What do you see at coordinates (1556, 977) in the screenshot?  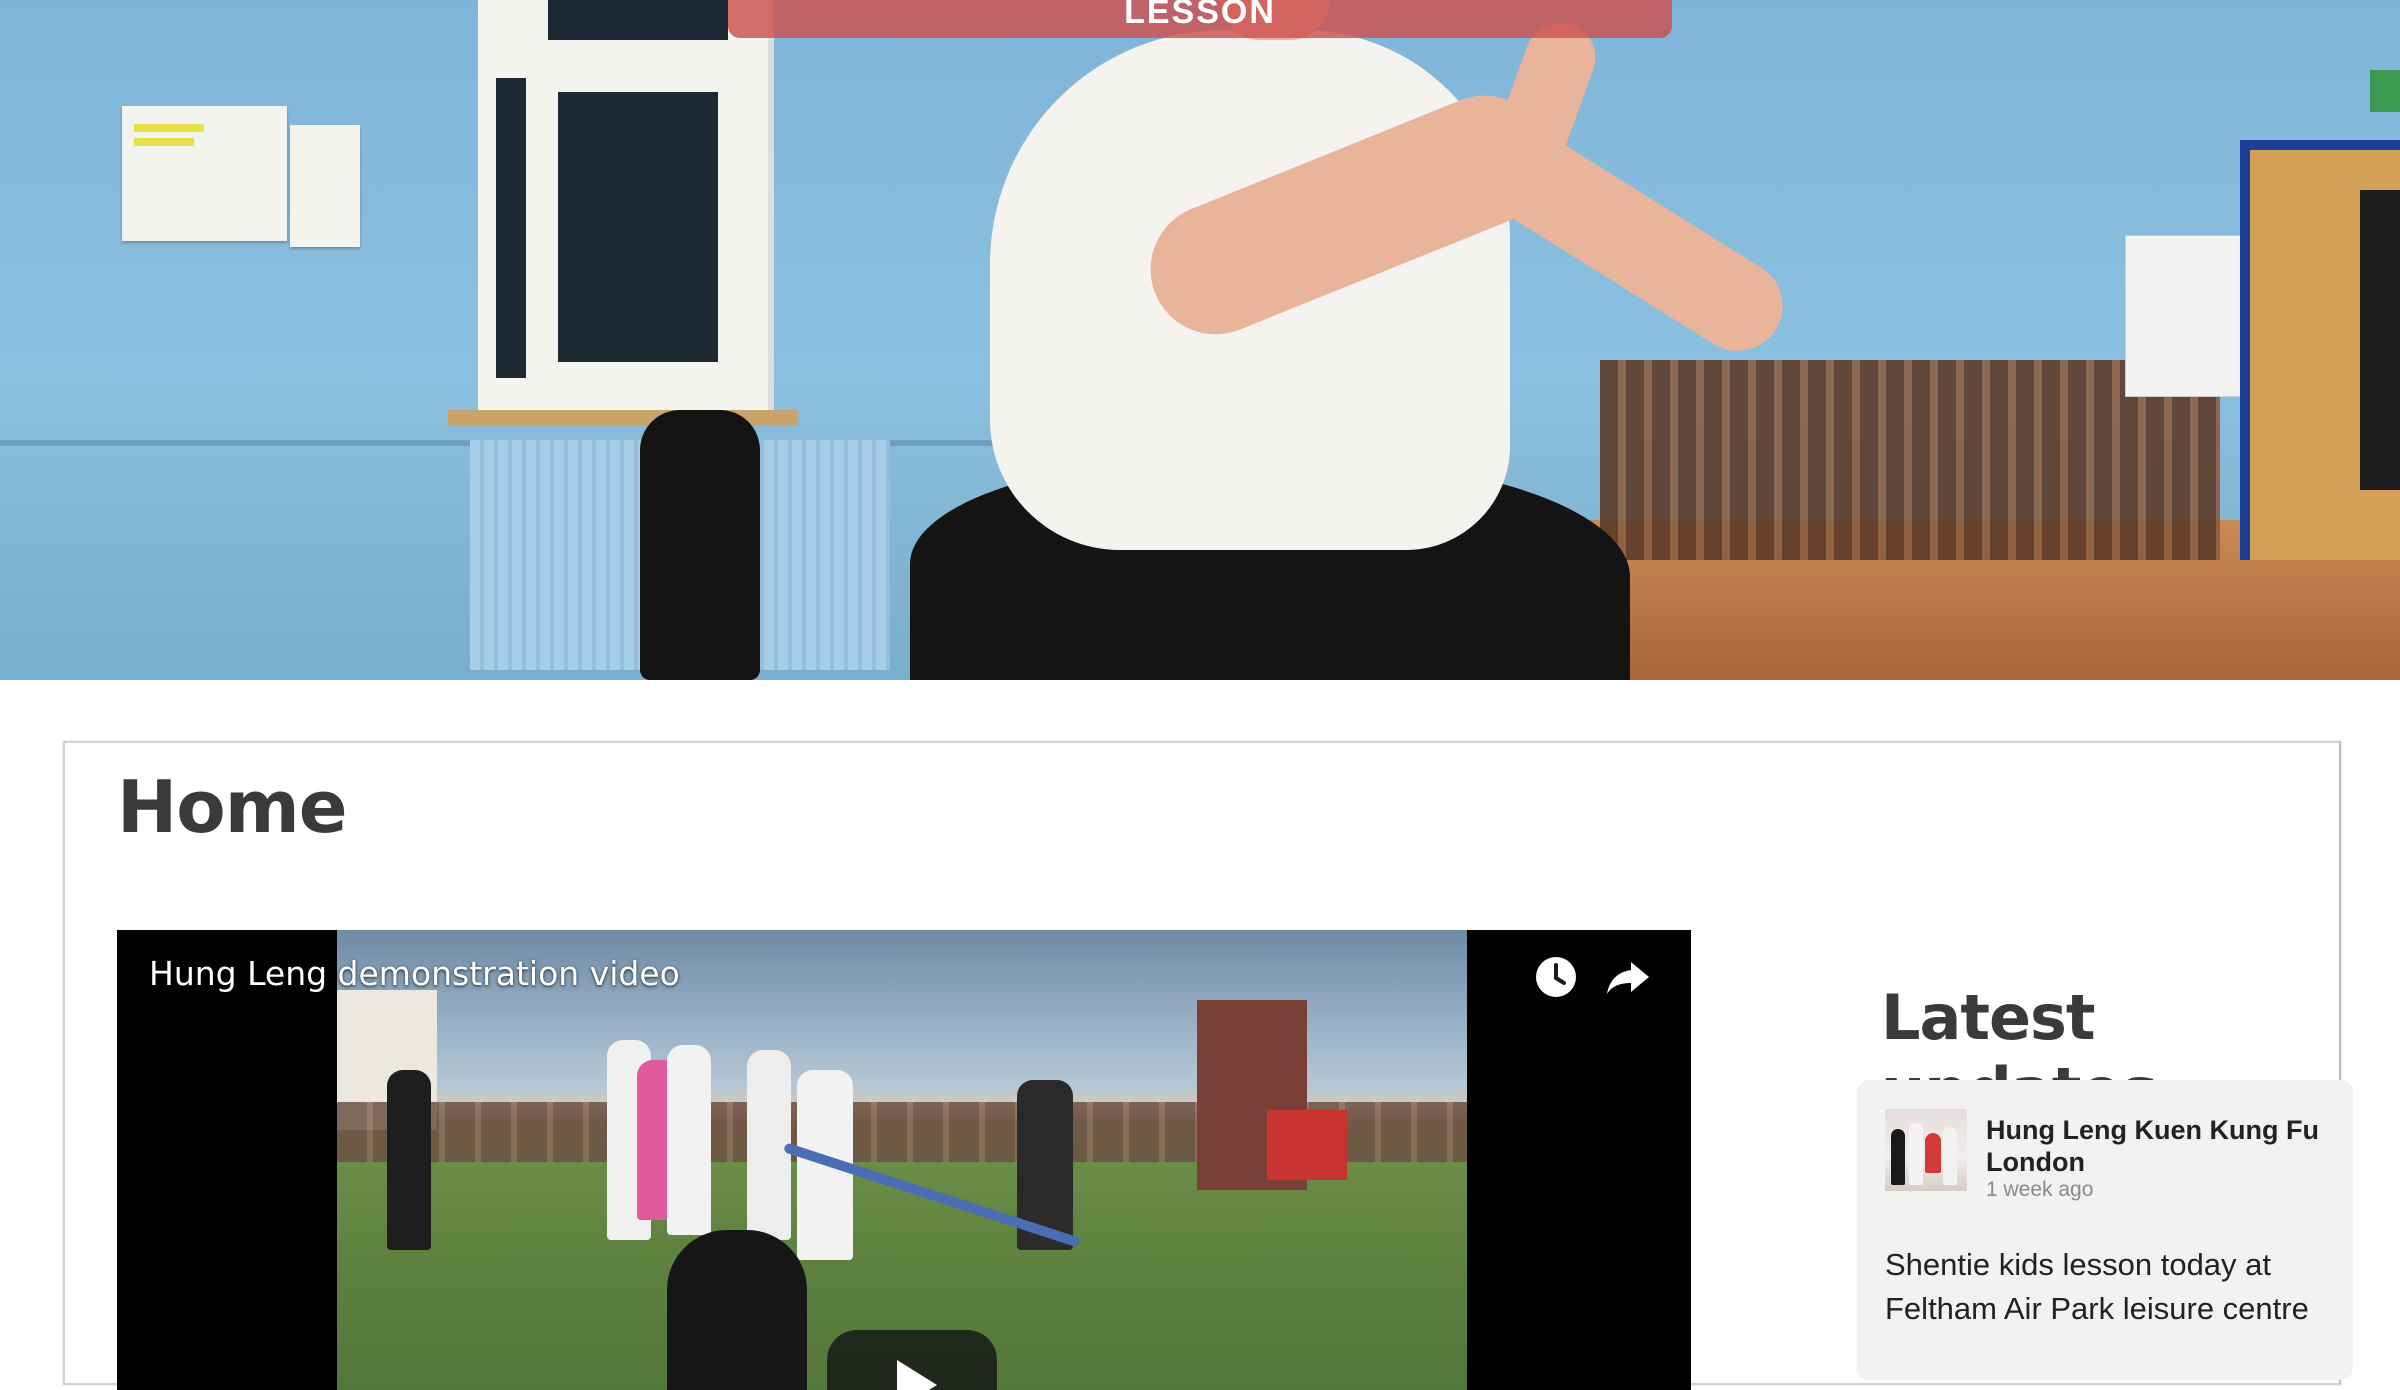 I see `clock-icon` at bounding box center [1556, 977].